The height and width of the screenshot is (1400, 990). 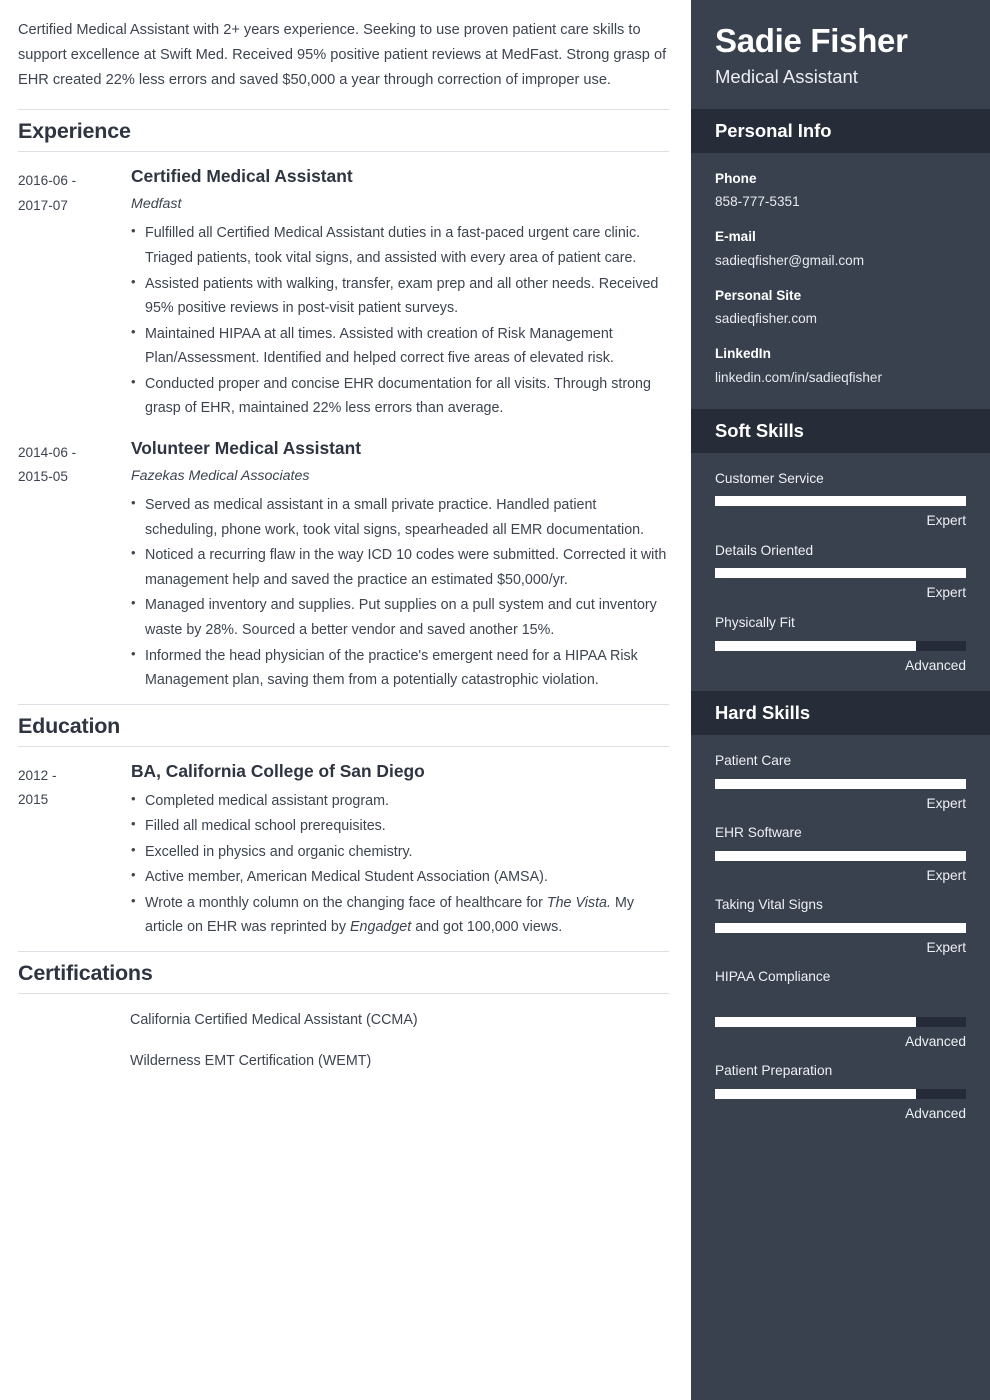 What do you see at coordinates (37, 775) in the screenshot?
I see `entry-date-start: 2012 -` at bounding box center [37, 775].